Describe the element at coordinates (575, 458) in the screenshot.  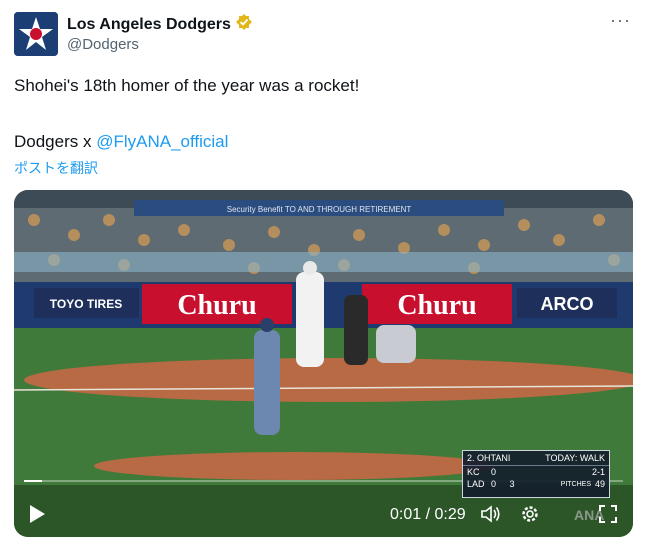
I see `scoreboard-today: TODAY: WALK` at that location.